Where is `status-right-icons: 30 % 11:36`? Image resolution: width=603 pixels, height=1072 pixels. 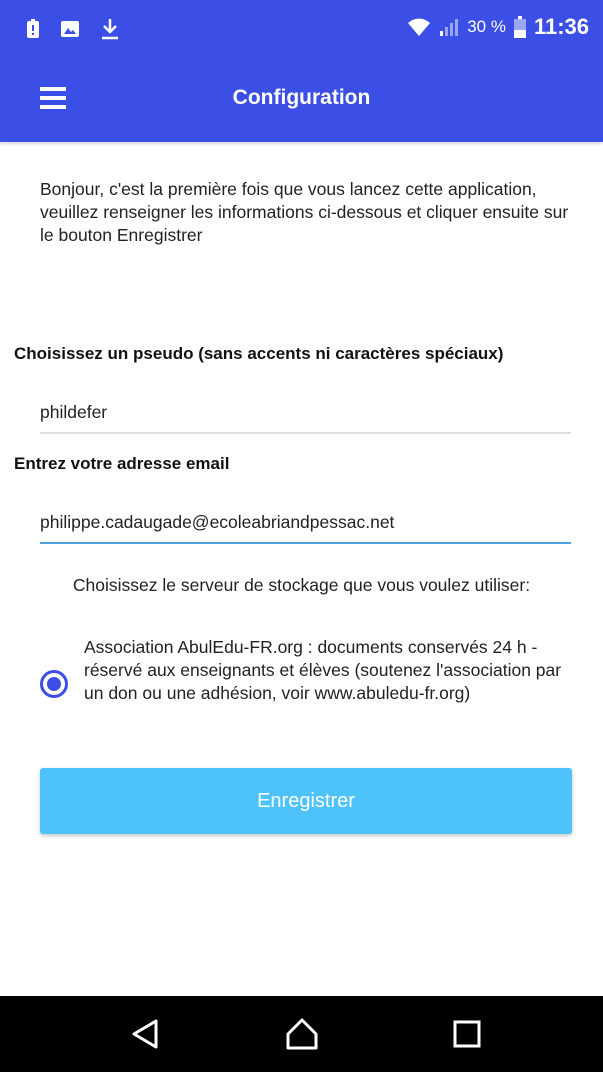
status-right-icons: 30 % 11:36 is located at coordinates (498, 27).